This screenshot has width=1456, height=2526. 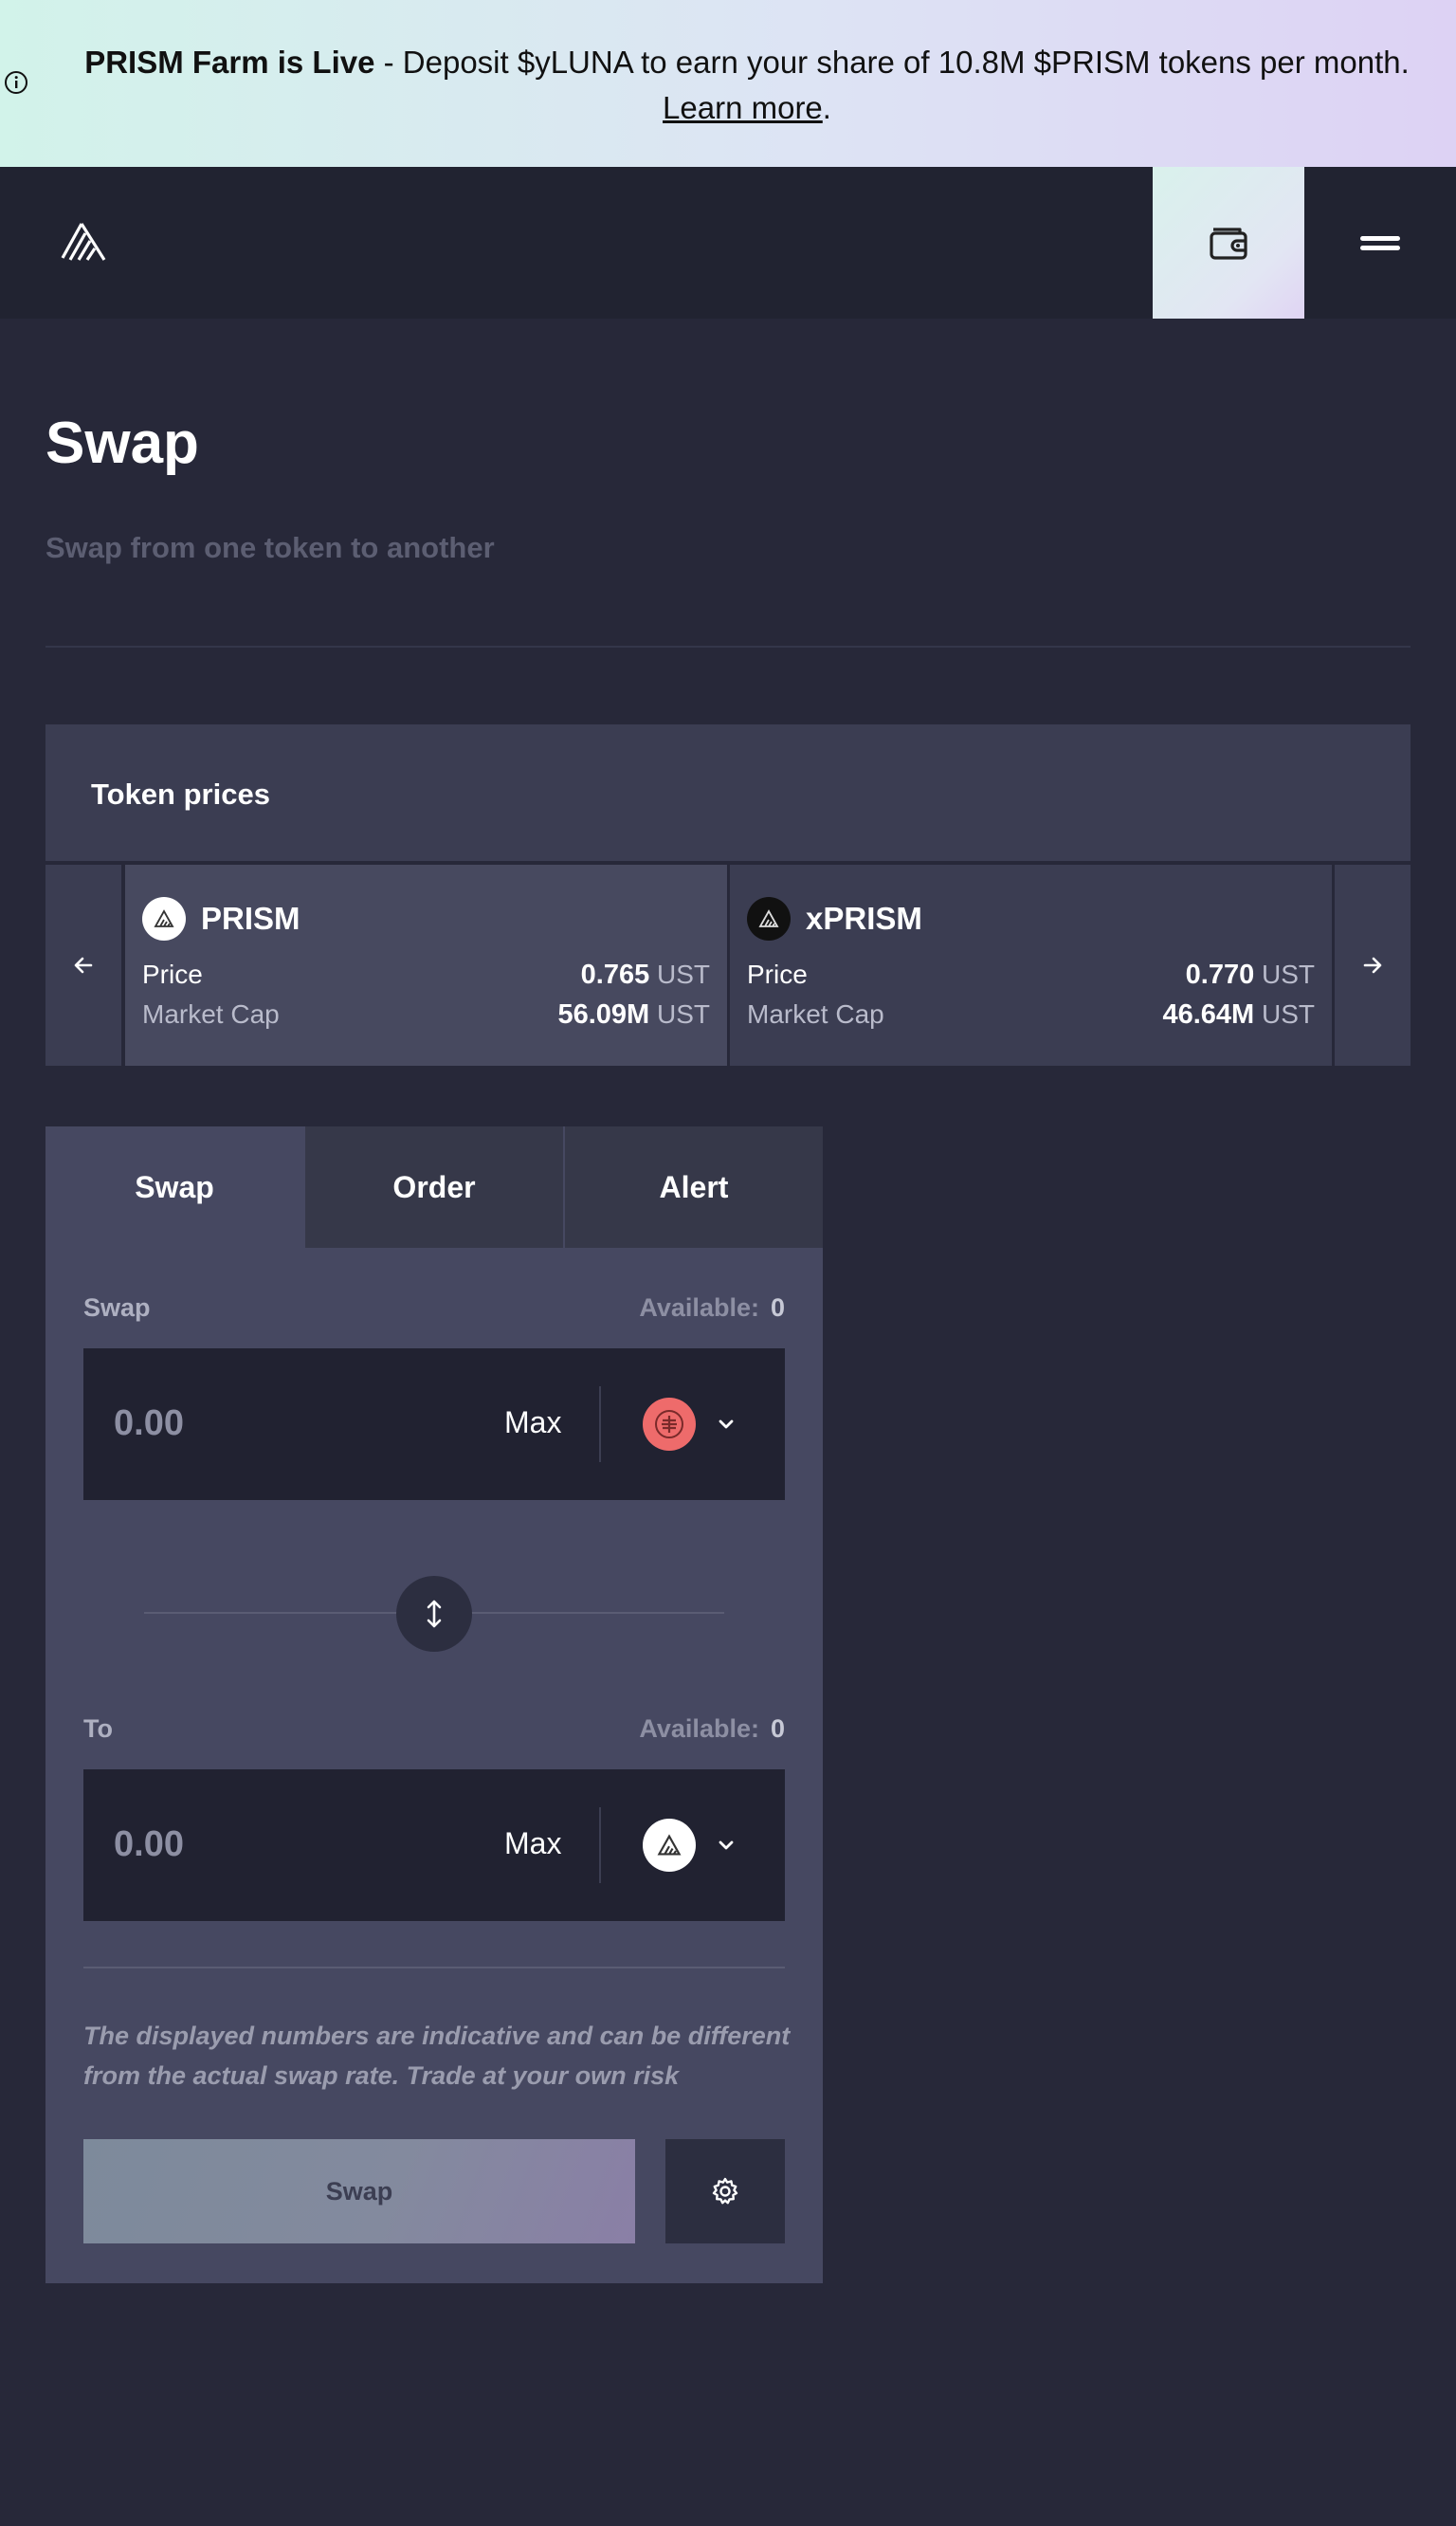 What do you see at coordinates (532, 1843) in the screenshot?
I see `to-max-button: Max` at bounding box center [532, 1843].